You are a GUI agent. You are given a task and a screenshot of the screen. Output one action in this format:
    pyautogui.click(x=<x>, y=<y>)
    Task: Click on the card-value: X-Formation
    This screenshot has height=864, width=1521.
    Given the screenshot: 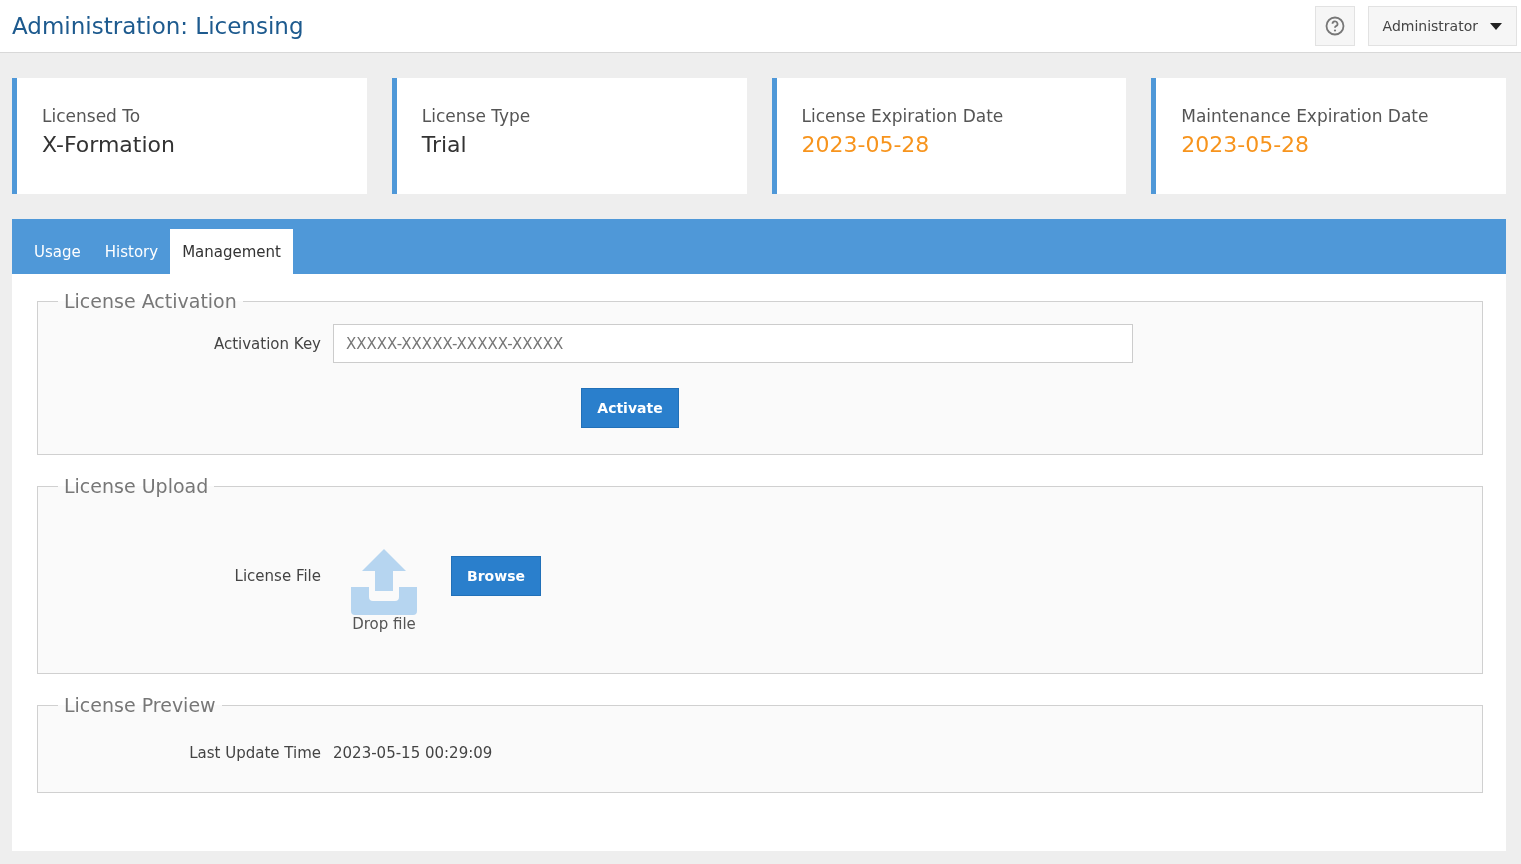 What is the action you would take?
    pyautogui.click(x=109, y=144)
    